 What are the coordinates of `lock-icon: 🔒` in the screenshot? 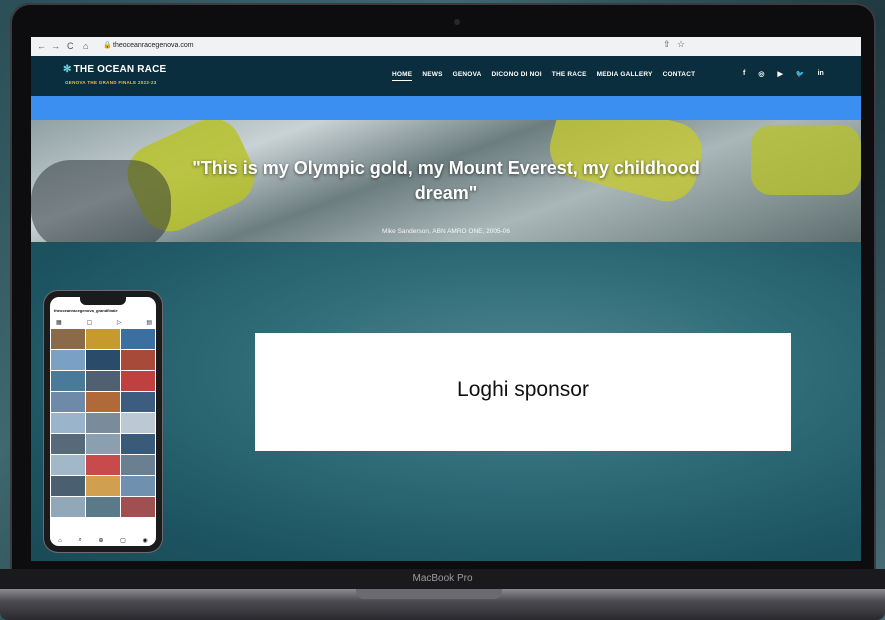 It's located at (107, 45).